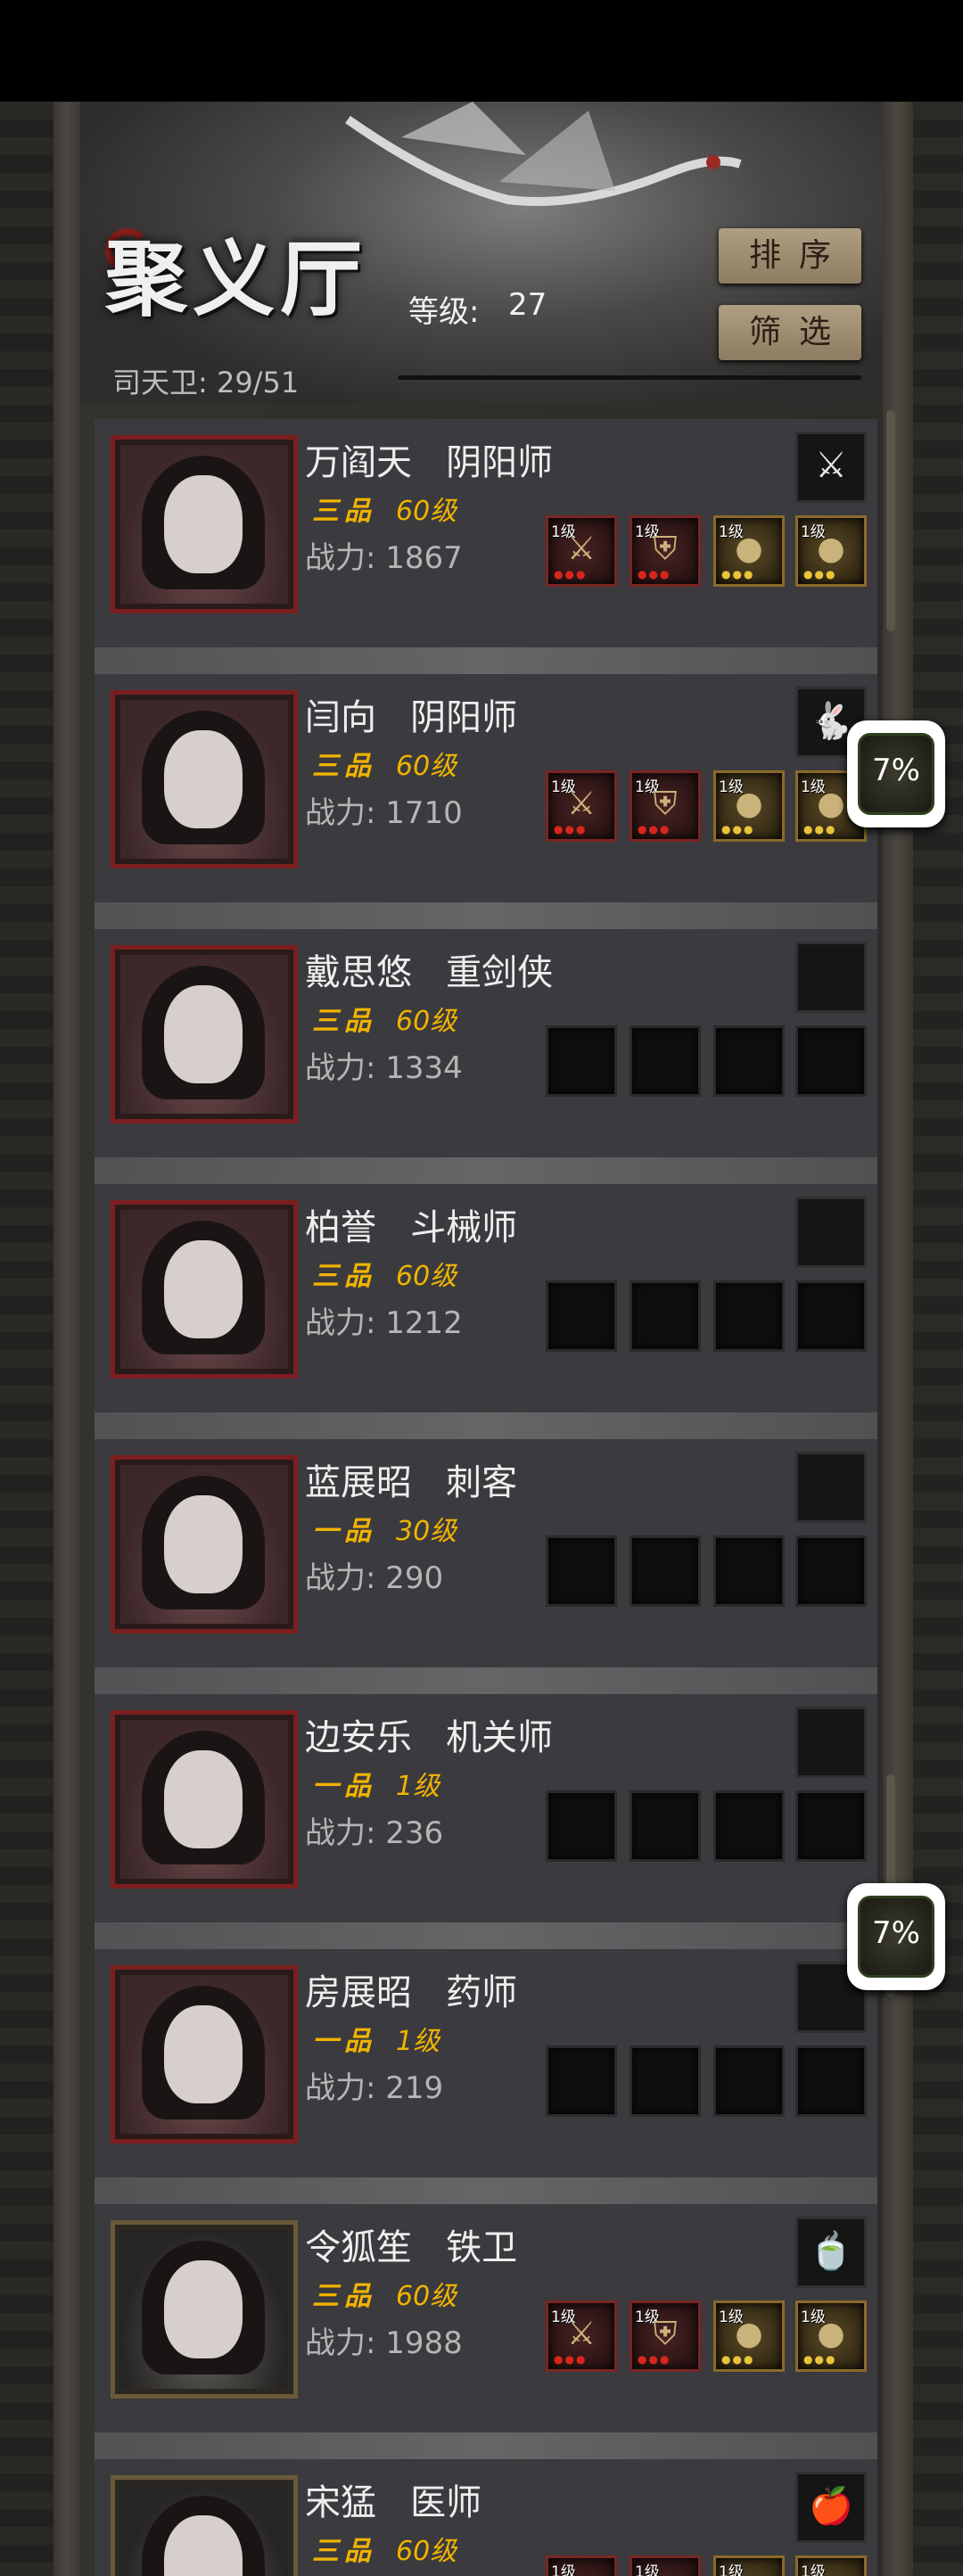 This screenshot has height=2576, width=963. I want to click on weapon-icon: 🍵, so click(831, 2251).